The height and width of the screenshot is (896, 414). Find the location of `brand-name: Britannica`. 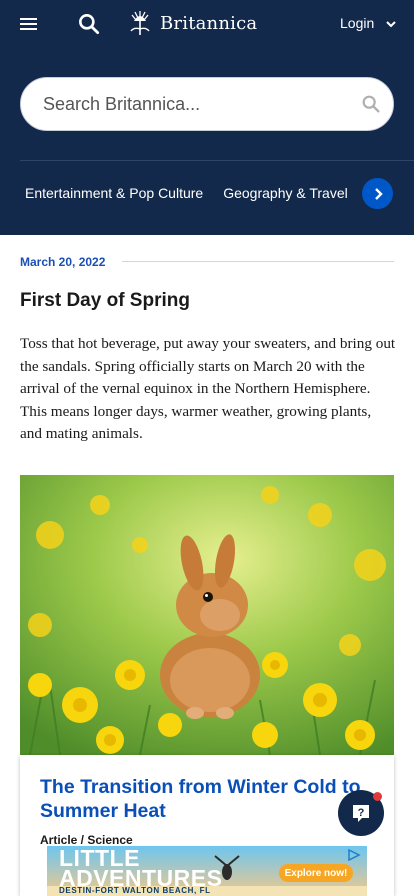

brand-name: Britannica is located at coordinates (209, 23).